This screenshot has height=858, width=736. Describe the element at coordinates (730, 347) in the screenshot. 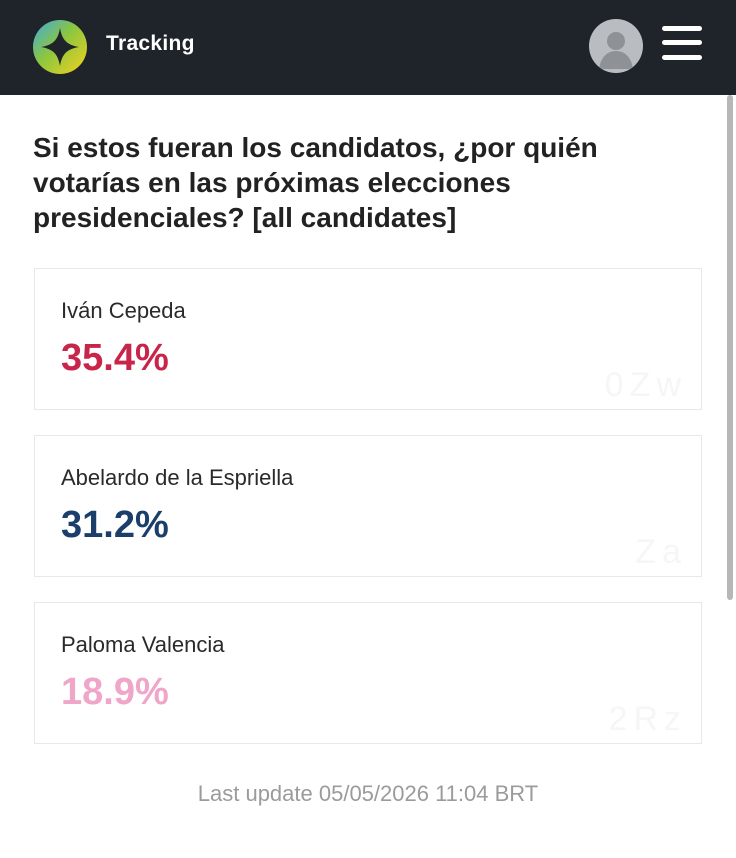

I see `scrollbar` at that location.